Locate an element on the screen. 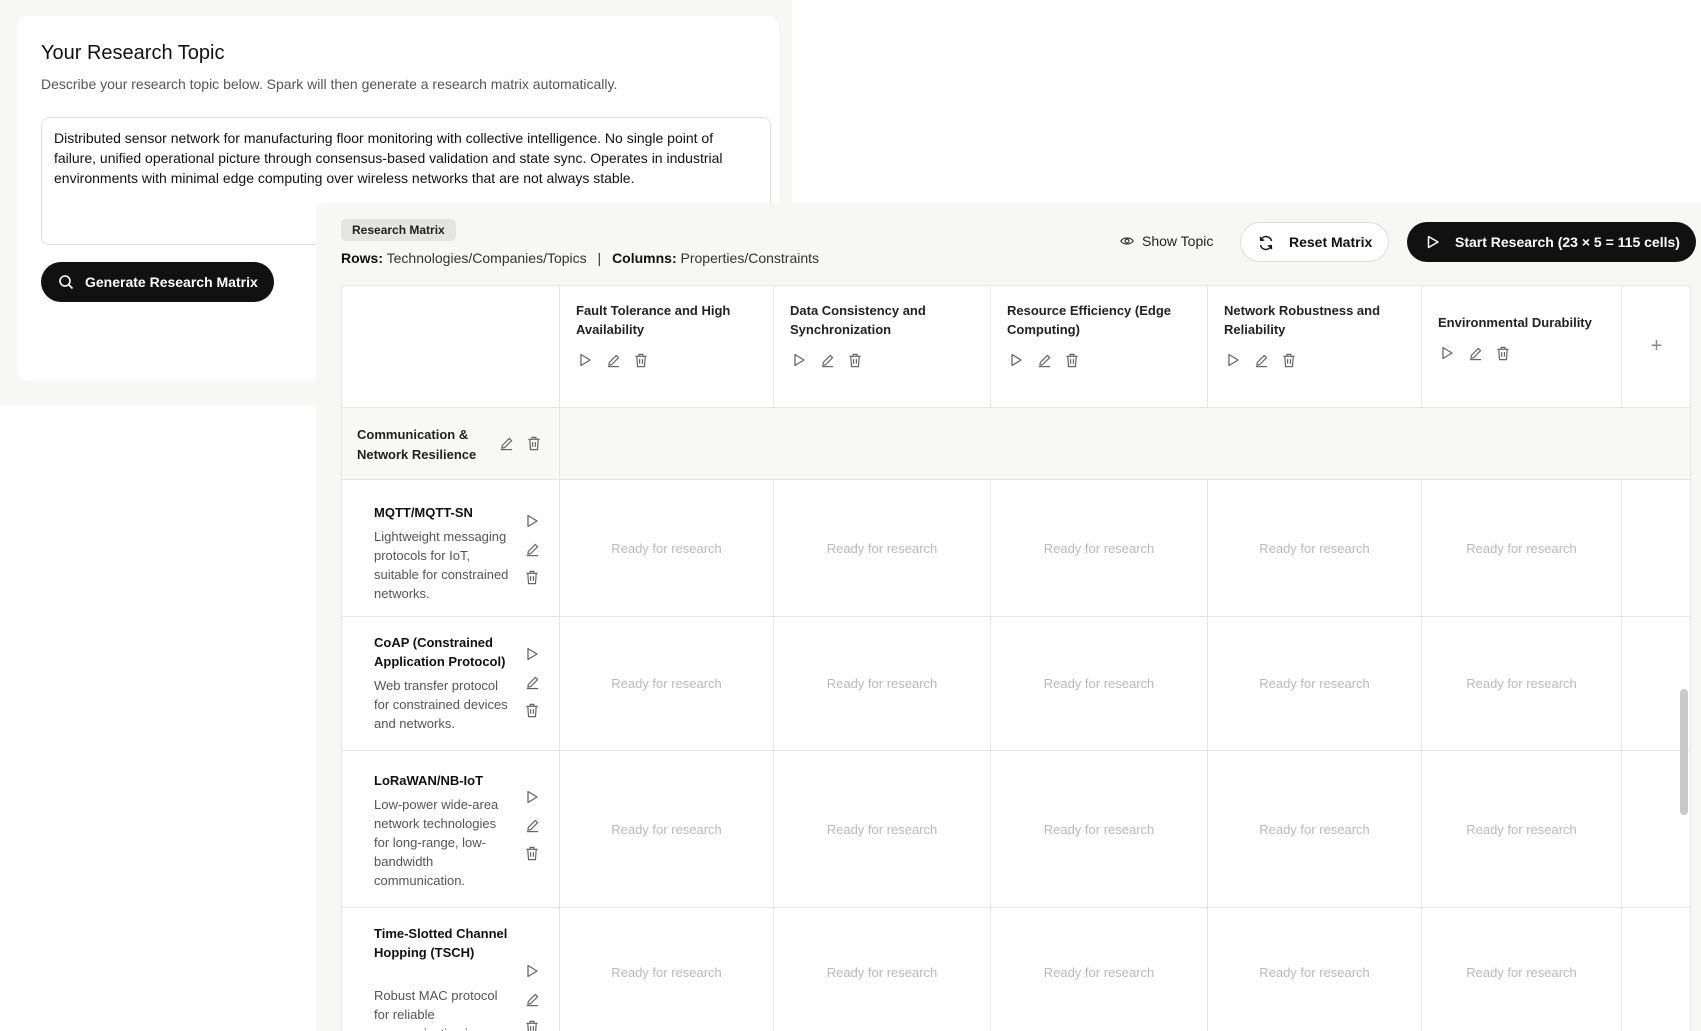  column-header: Resource Efficiency (Edge Computing) is located at coordinates (1099, 347).